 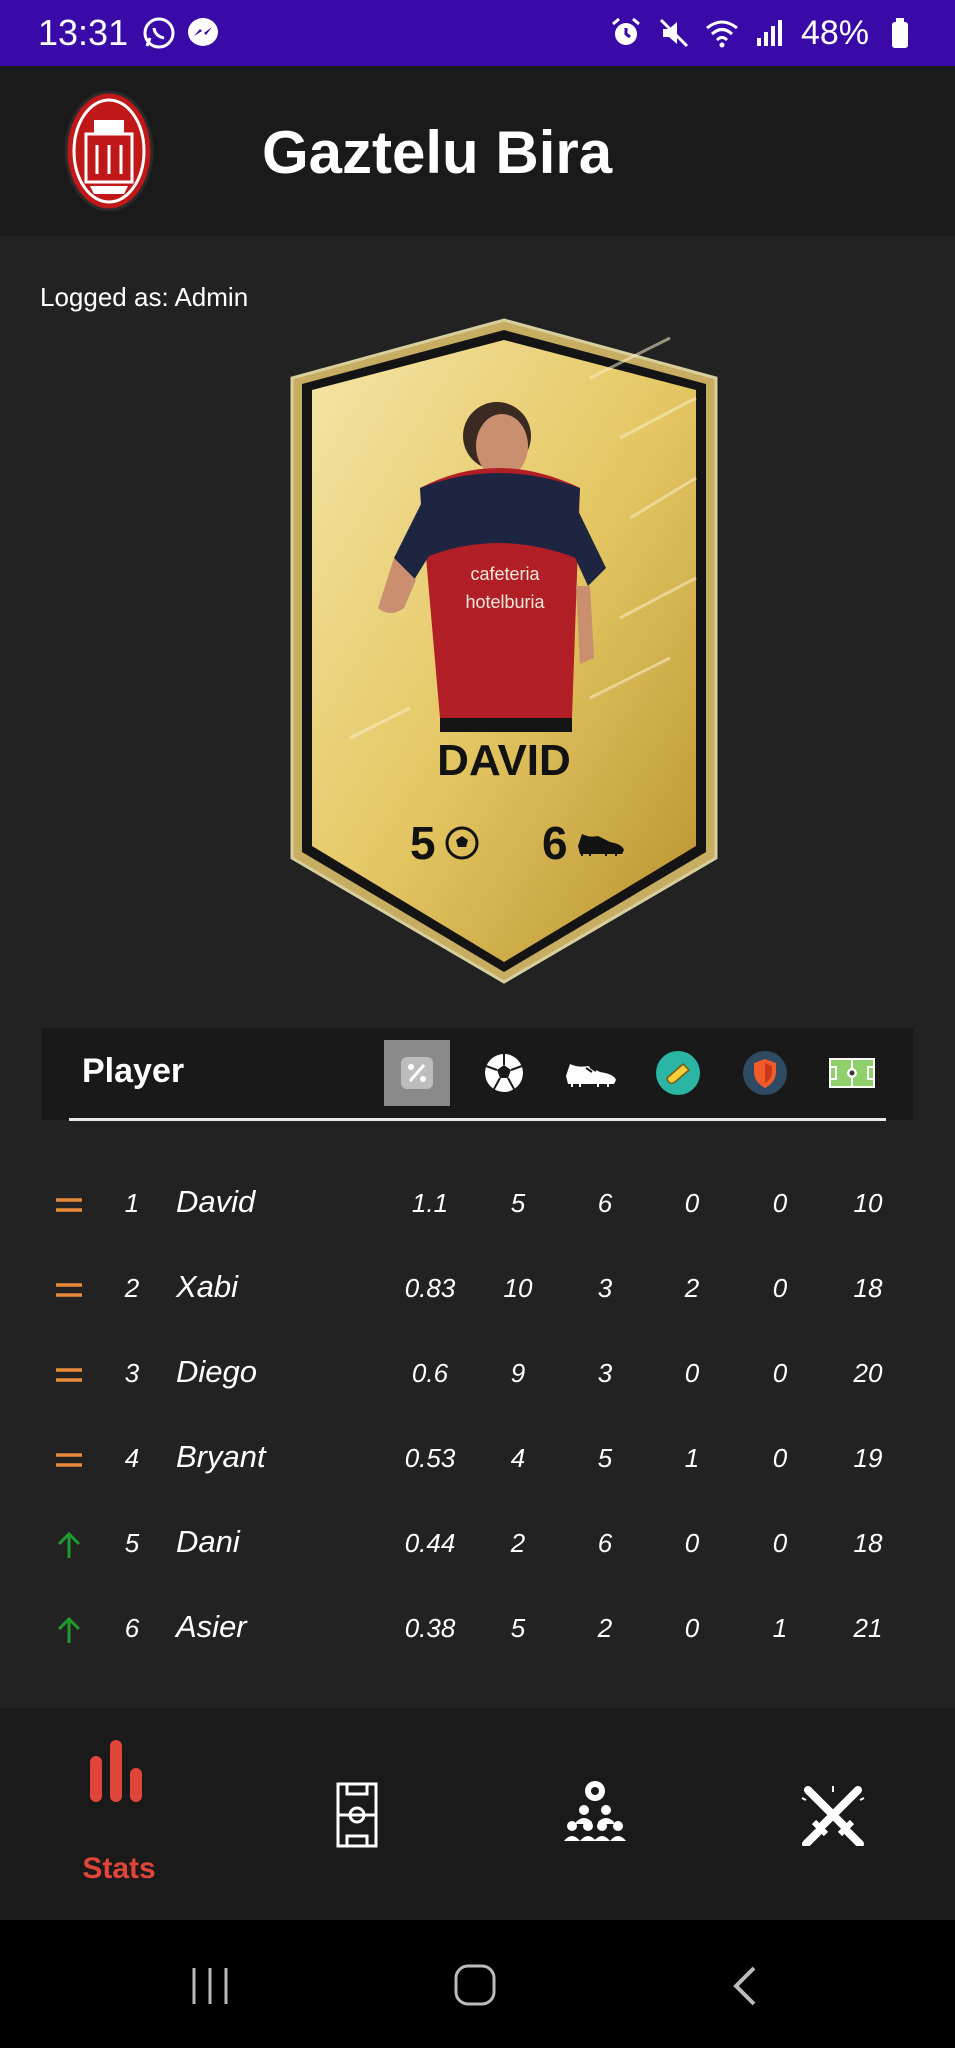 I want to click on sort-percent-button, so click(x=417, y=1073).